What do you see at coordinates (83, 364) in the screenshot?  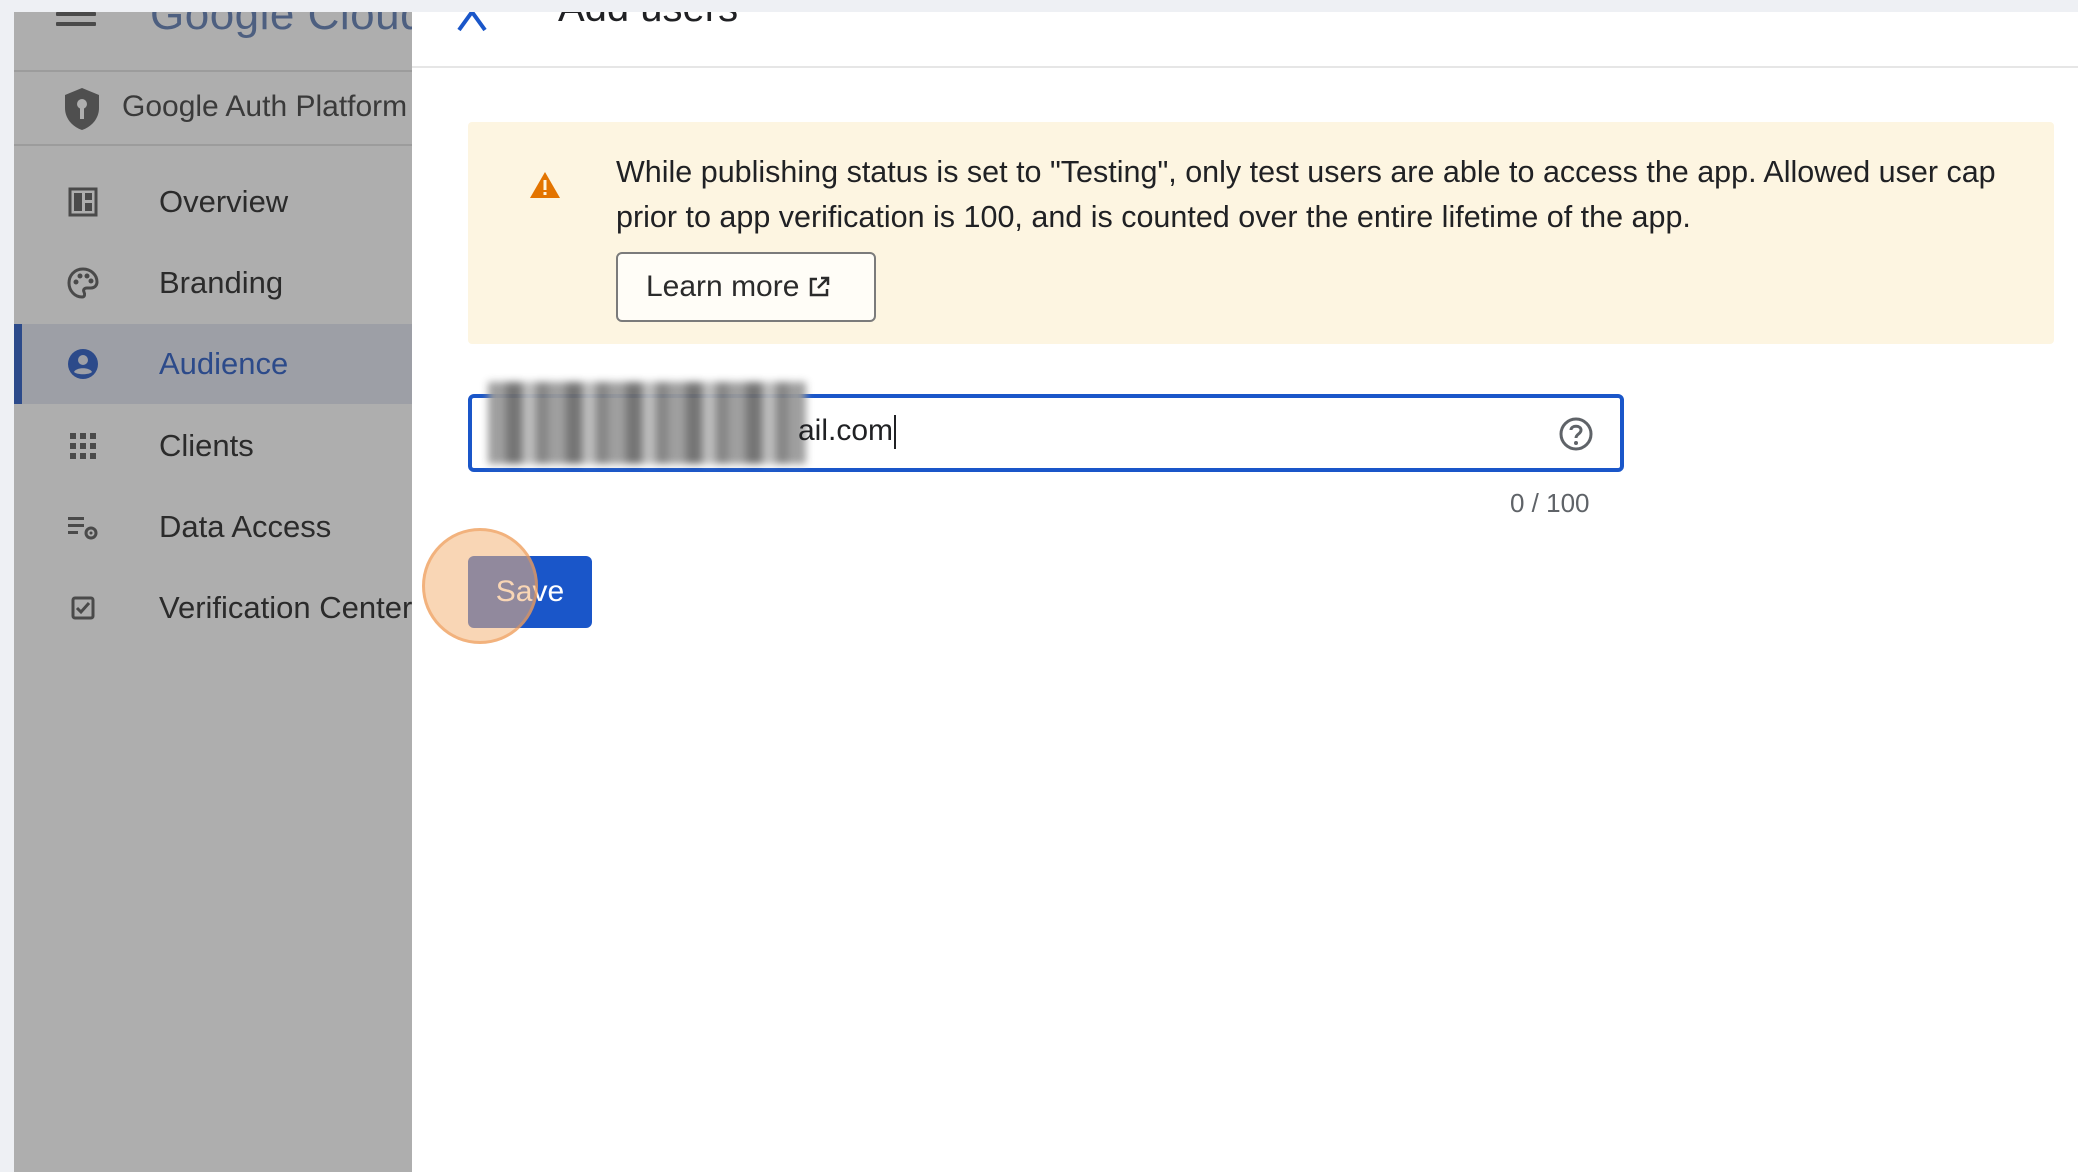 I see `account-circle-icon` at bounding box center [83, 364].